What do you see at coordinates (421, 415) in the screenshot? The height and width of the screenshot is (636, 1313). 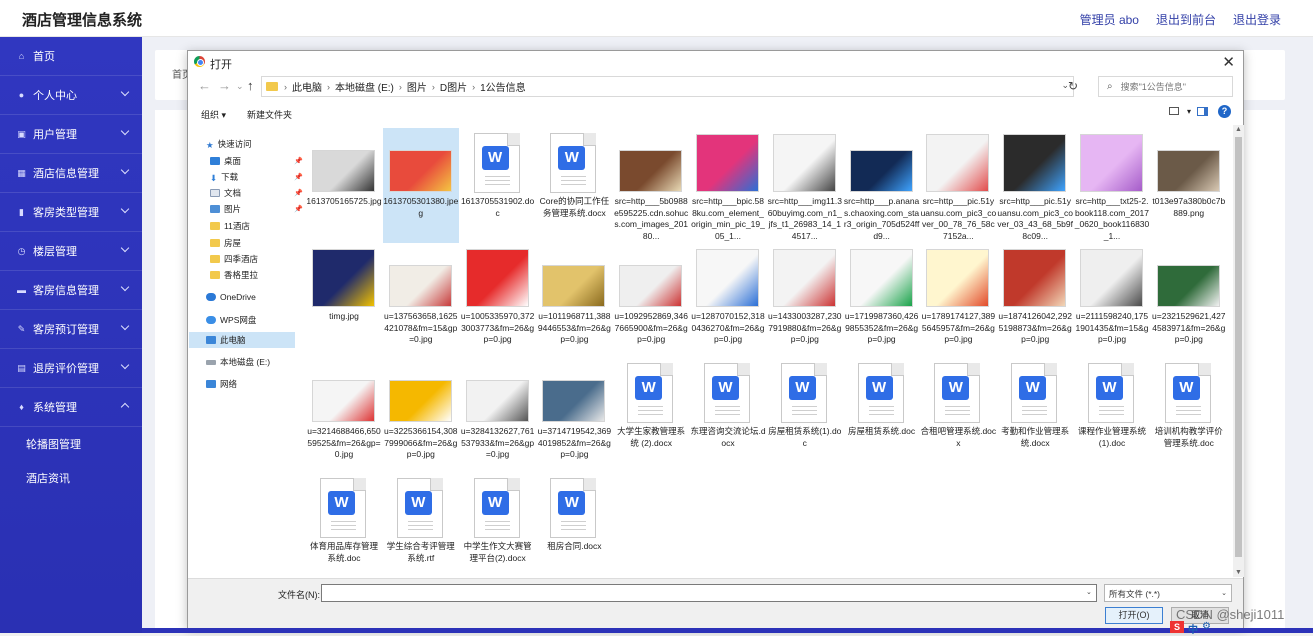 I see `file-item: u=3225366154,3087999066&fm=26&gp=0.jpg` at bounding box center [421, 415].